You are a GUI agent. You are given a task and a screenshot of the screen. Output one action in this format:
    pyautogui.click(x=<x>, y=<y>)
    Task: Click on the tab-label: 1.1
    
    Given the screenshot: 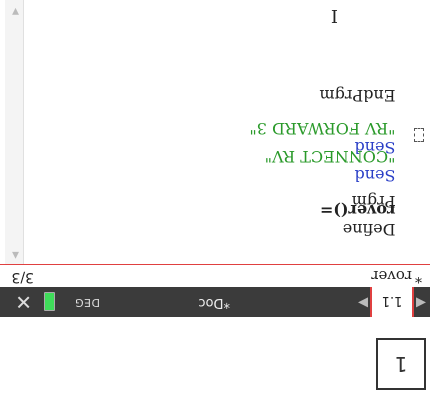 What is the action you would take?
    pyautogui.click(x=392, y=301)
    